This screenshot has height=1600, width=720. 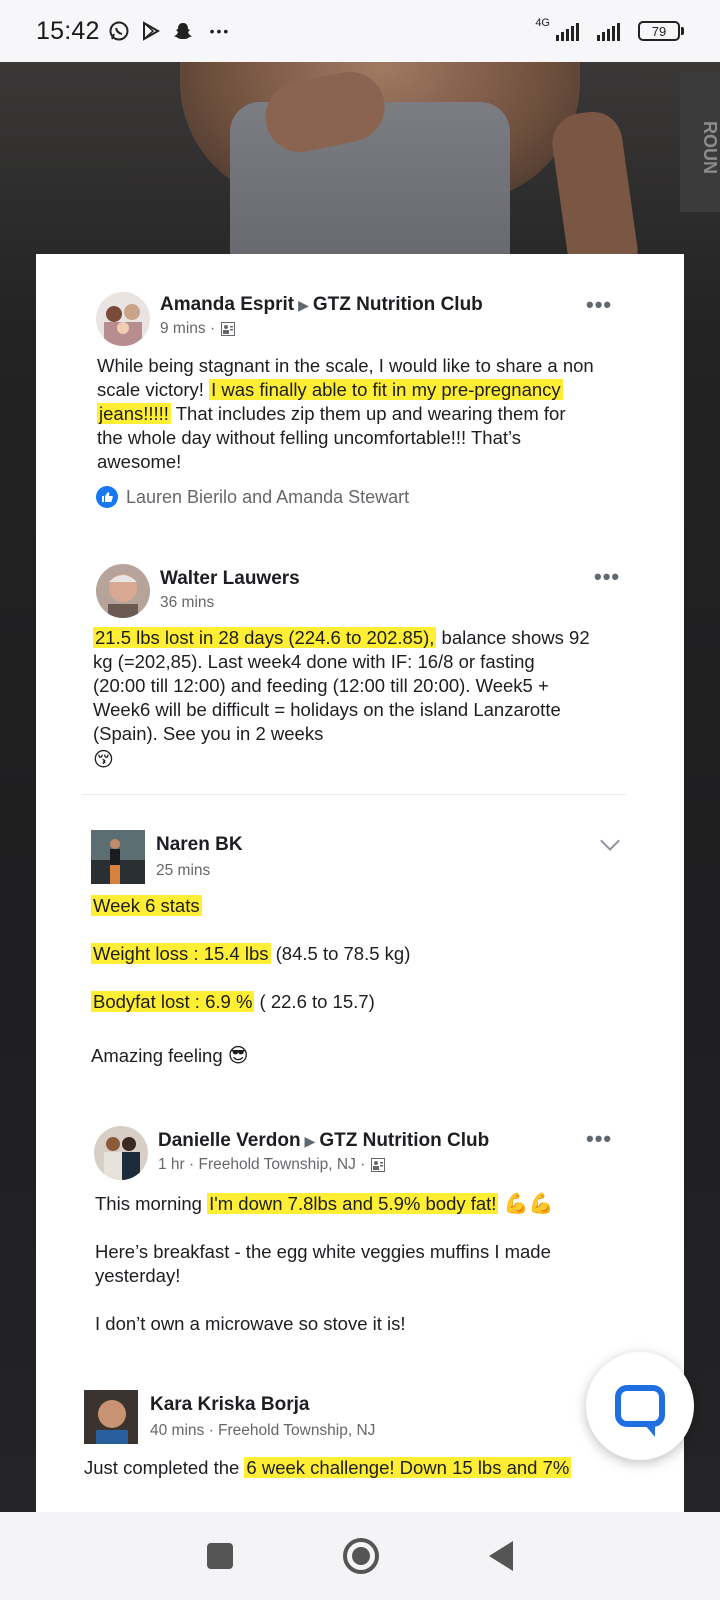 What do you see at coordinates (107, 497) in the screenshot?
I see `like-icon` at bounding box center [107, 497].